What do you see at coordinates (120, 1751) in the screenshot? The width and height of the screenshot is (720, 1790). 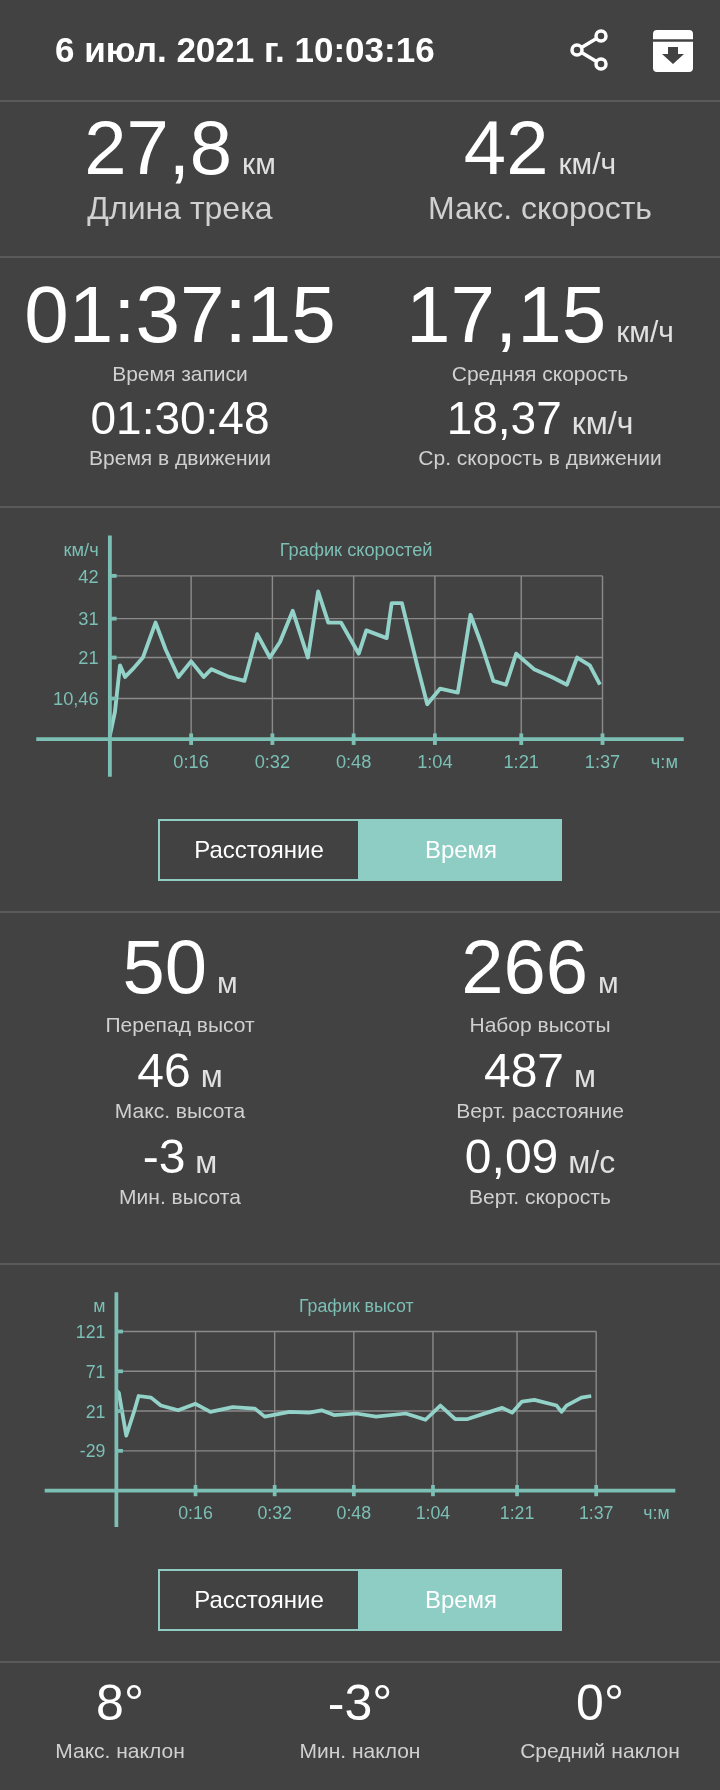 I see `stat-label: Макс. наклон` at bounding box center [120, 1751].